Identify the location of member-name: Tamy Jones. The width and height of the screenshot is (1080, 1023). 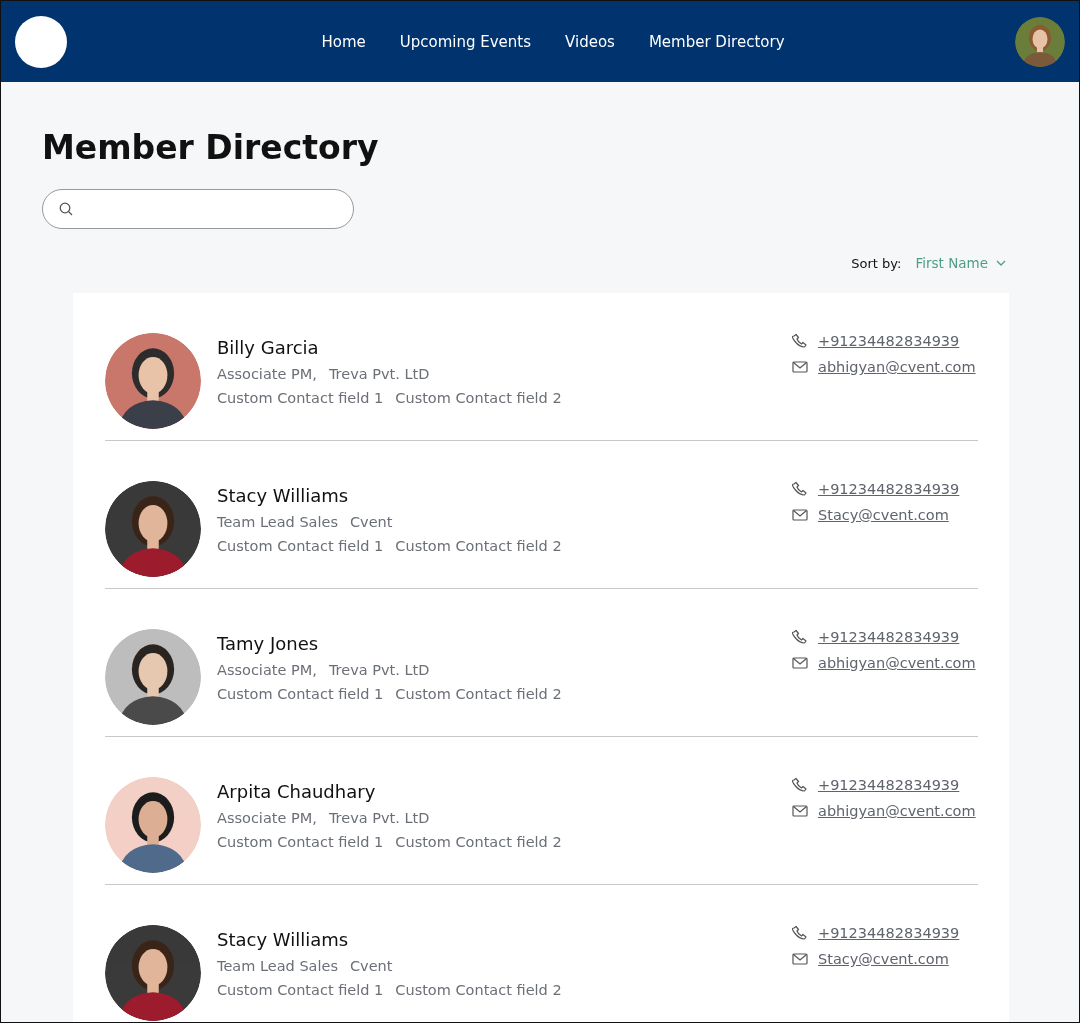
(268, 643).